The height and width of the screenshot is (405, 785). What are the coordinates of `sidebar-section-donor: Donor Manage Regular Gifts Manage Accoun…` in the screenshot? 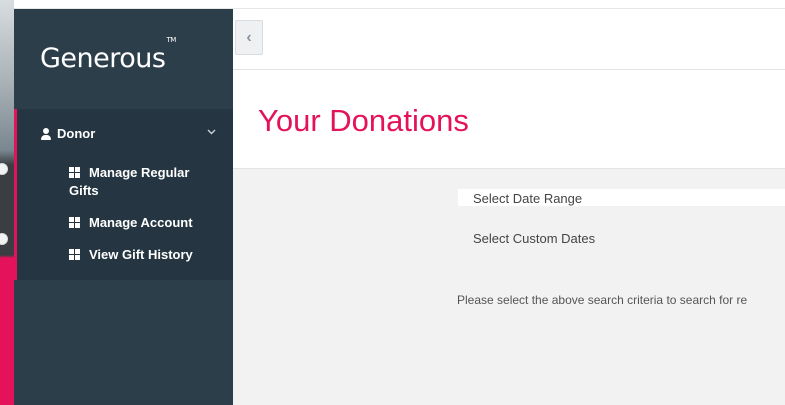 It's located at (123, 194).